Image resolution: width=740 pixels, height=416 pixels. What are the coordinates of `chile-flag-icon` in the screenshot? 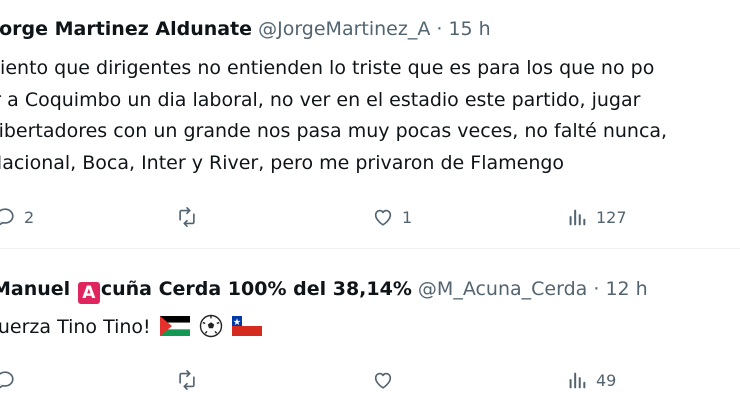 It's located at (246, 326).